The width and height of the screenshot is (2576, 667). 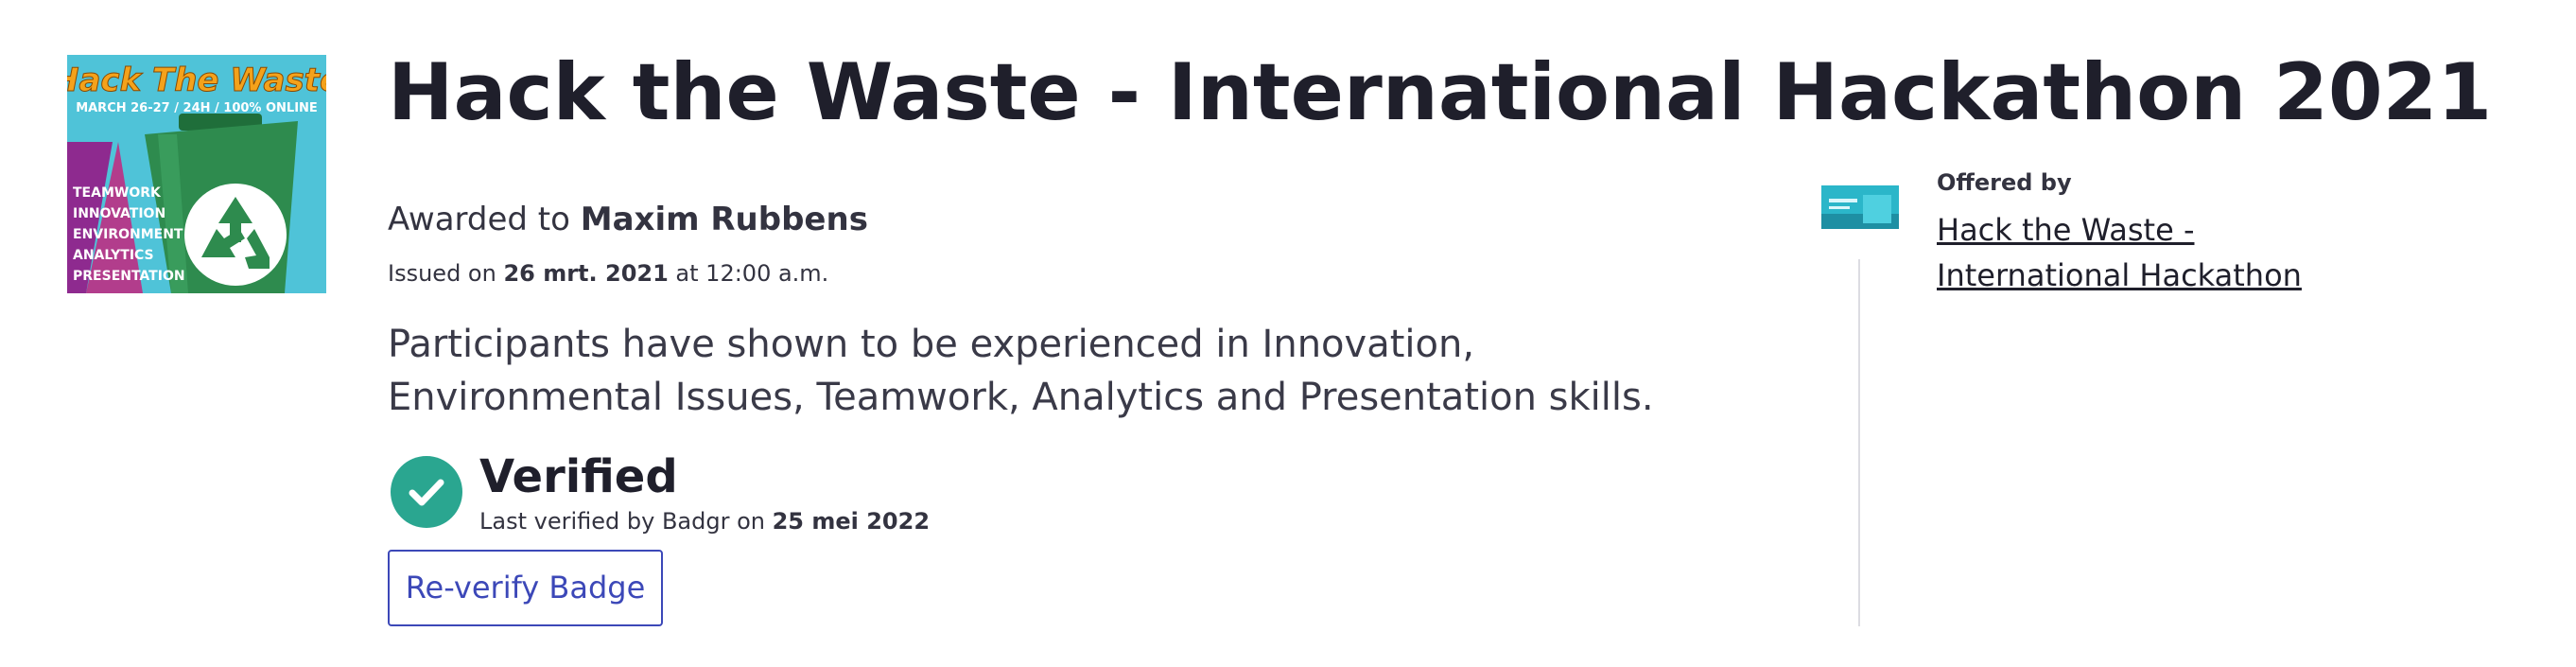 I want to click on last-verified: Last verified by Badgr on 25 mei 2022, so click(x=704, y=521).